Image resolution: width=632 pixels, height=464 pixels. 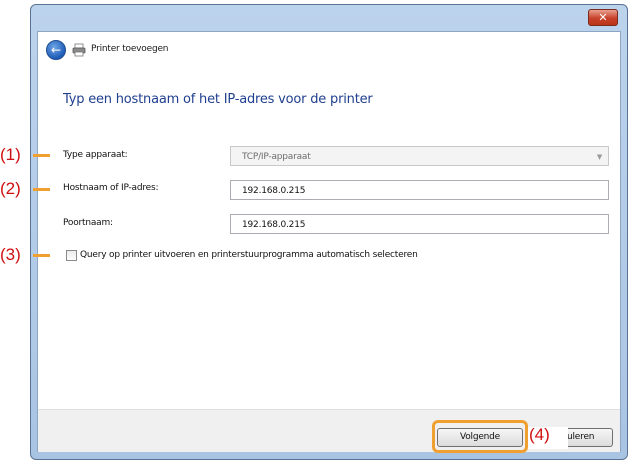 I want to click on back-arrow-icon: ←, so click(x=56, y=50).